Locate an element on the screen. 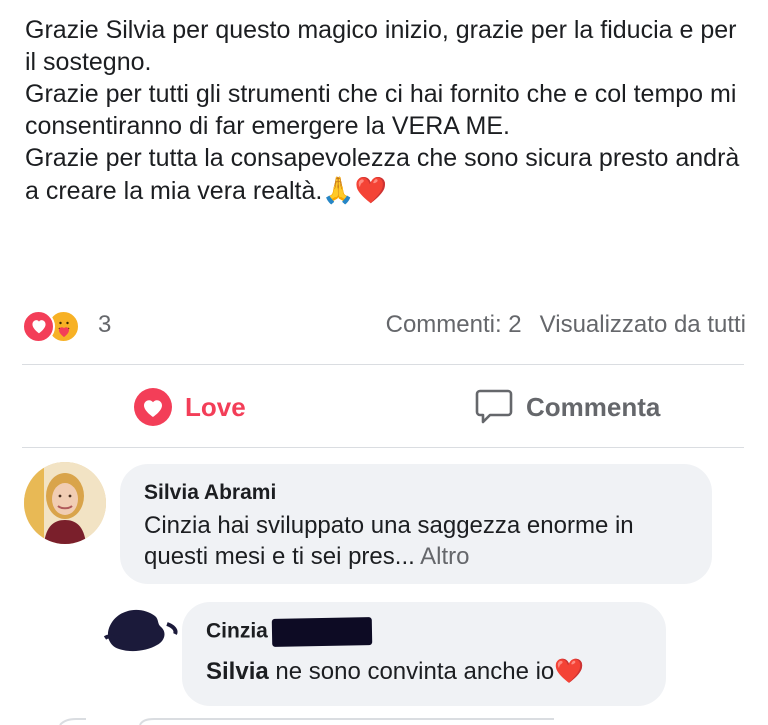 The width and height of the screenshot is (768, 725). love-button: Love is located at coordinates (189, 407).